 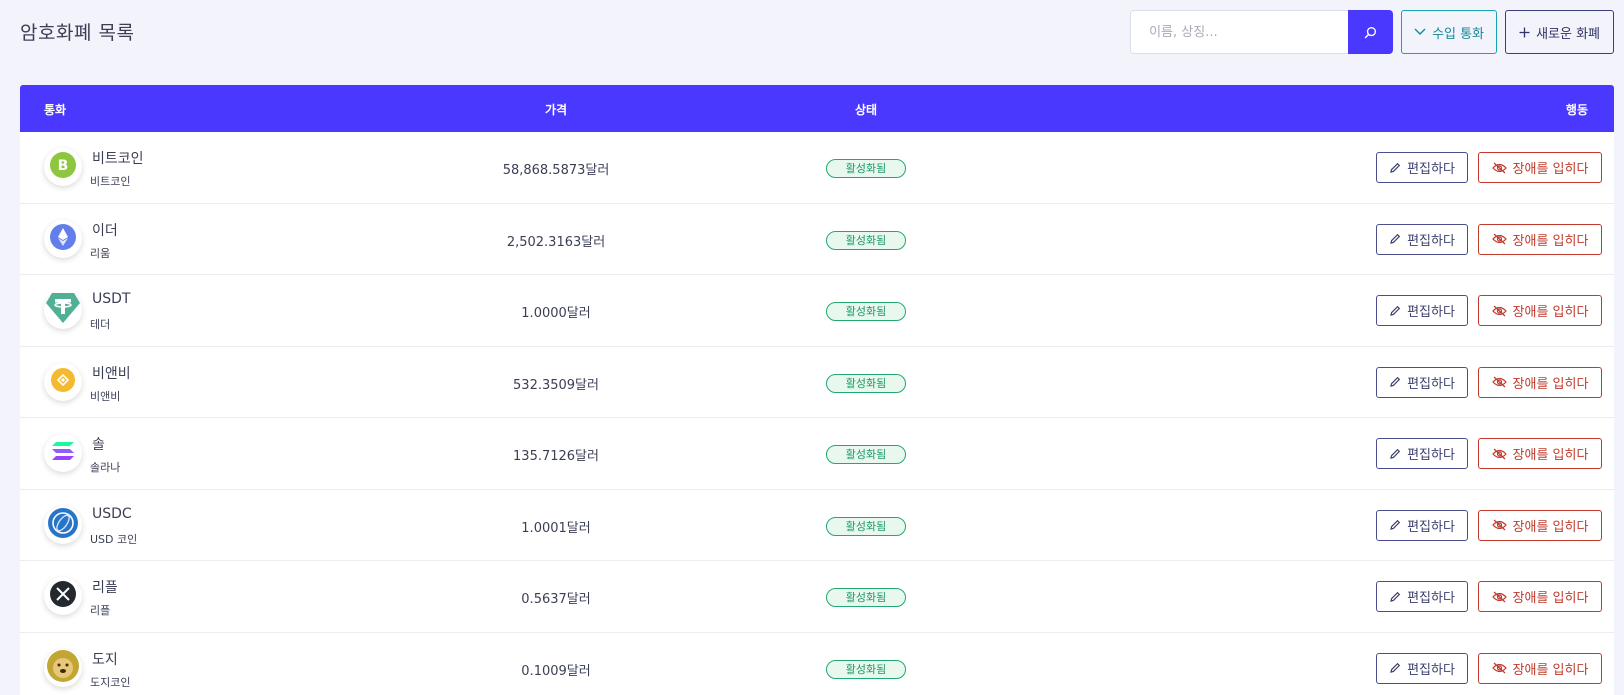 I want to click on coin-price: 1.0000달러, so click(x=556, y=313).